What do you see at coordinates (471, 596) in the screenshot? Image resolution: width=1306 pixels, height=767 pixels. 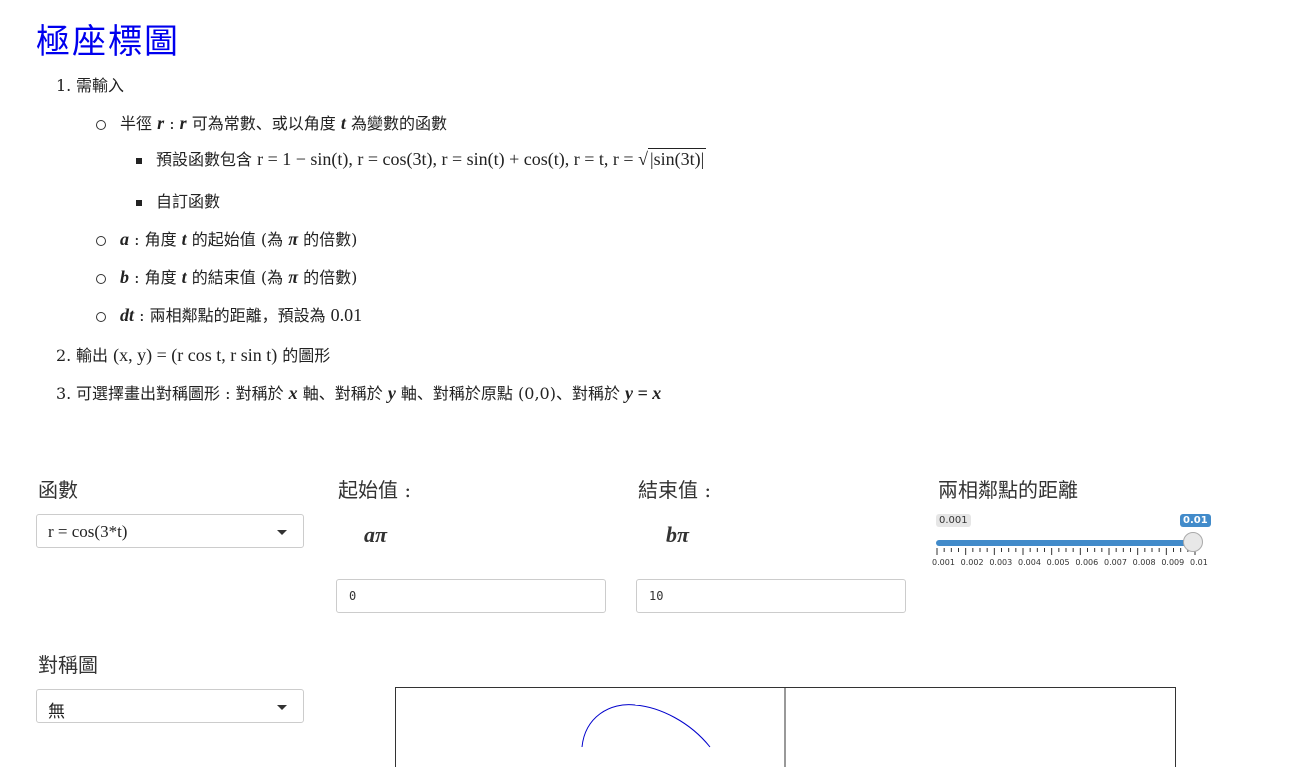 I see `start-value-input: 0` at bounding box center [471, 596].